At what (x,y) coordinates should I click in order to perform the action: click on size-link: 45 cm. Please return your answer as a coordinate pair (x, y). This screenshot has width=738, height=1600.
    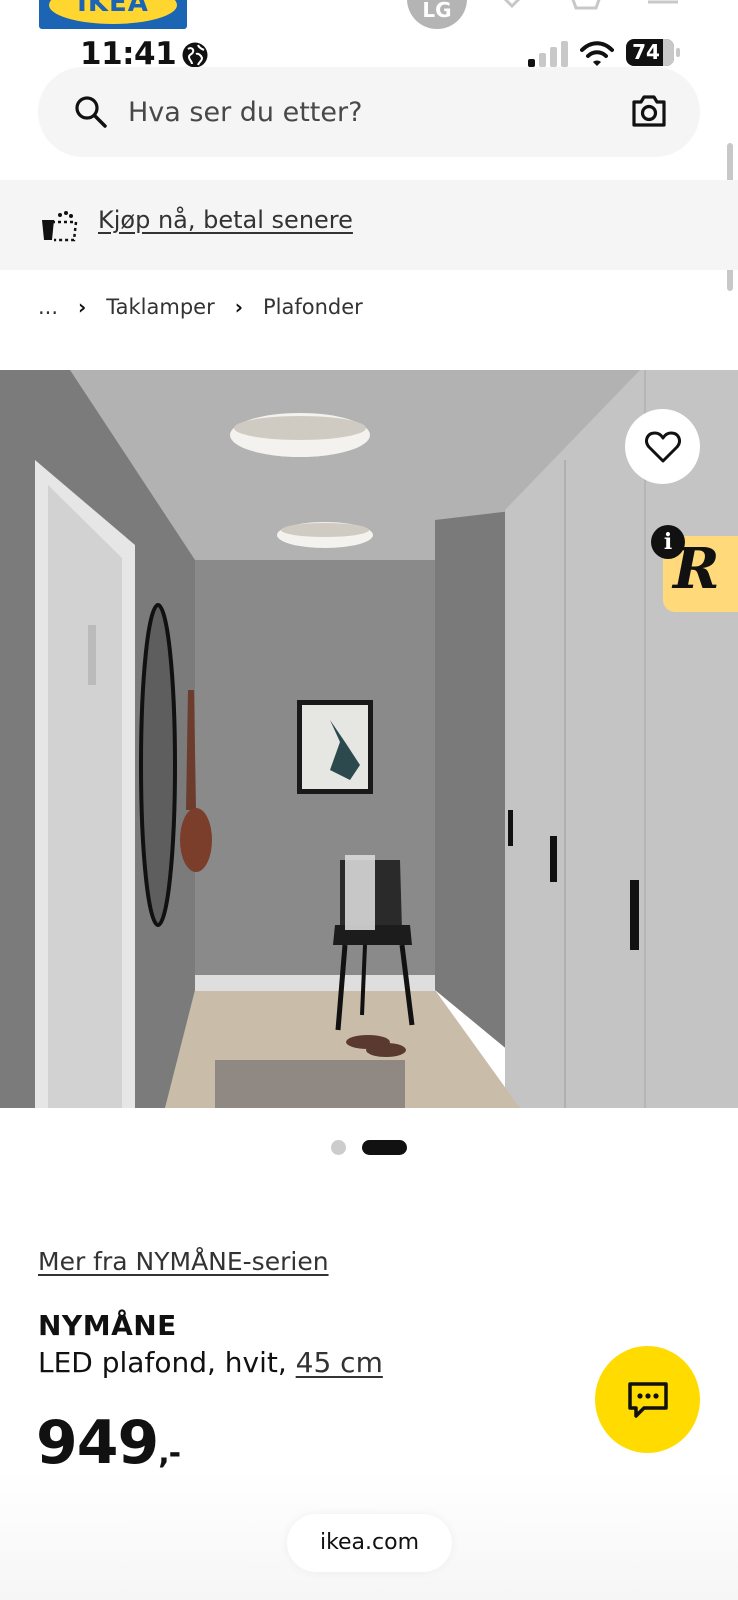
    Looking at the image, I should click on (339, 1362).